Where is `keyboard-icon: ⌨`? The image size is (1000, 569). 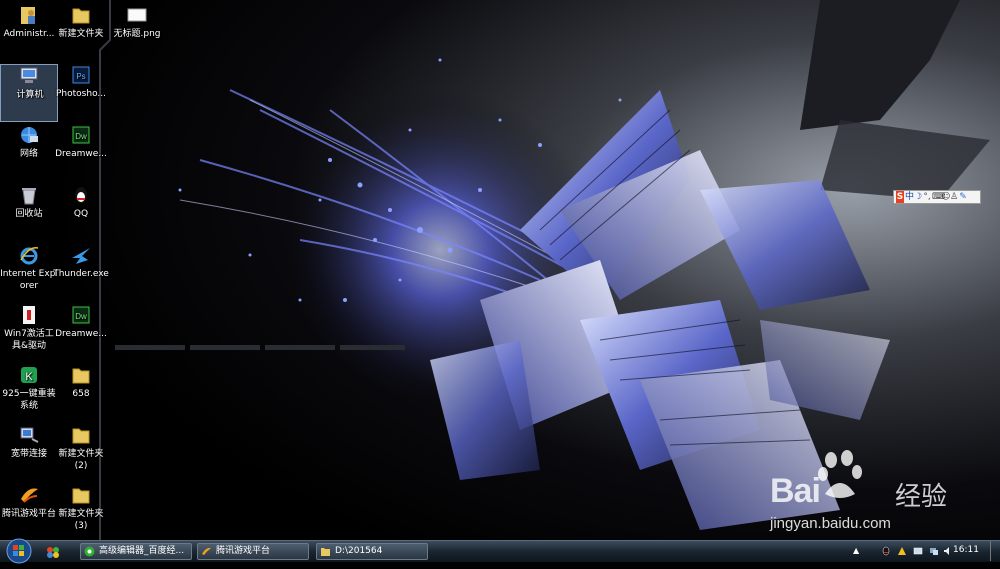 keyboard-icon: ⌨ is located at coordinates (938, 197).